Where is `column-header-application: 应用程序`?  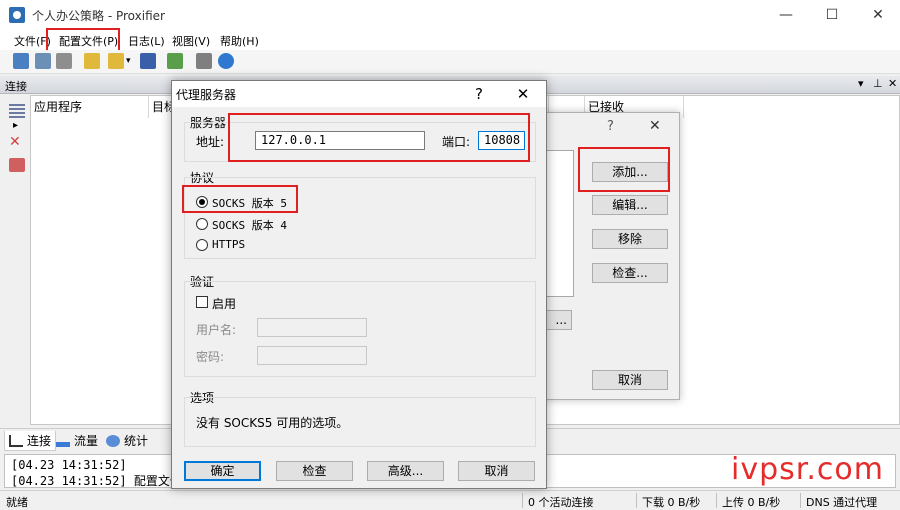 column-header-application: 应用程序 is located at coordinates (90, 107).